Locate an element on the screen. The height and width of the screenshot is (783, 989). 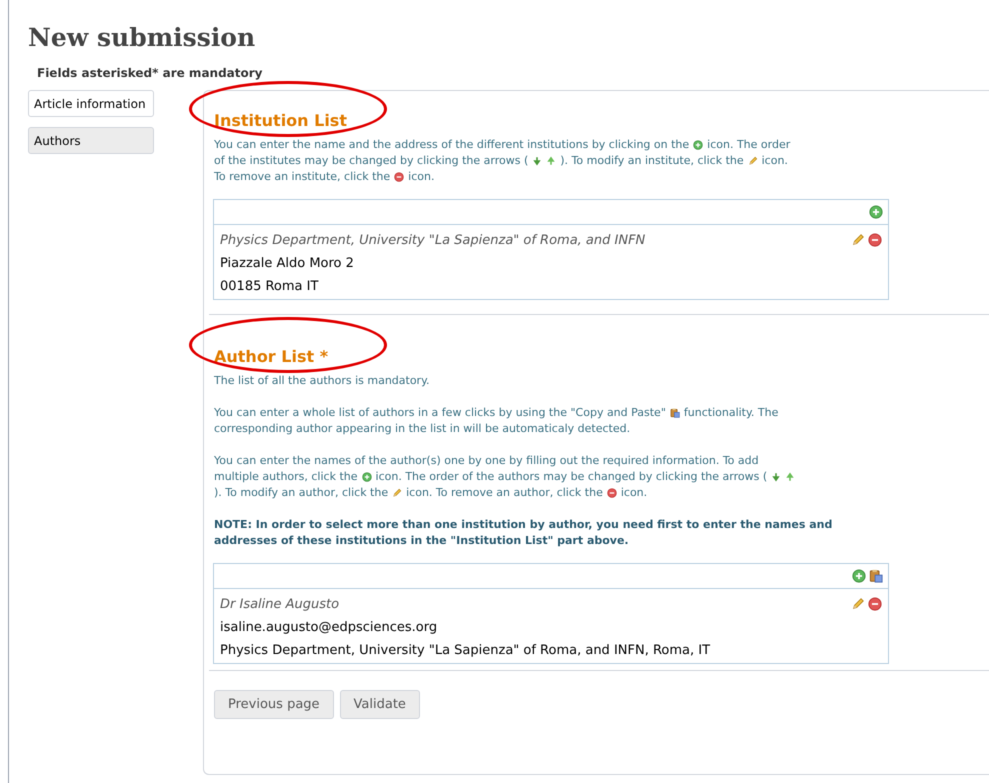
nav-tab: Article information is located at coordinates (91, 103).